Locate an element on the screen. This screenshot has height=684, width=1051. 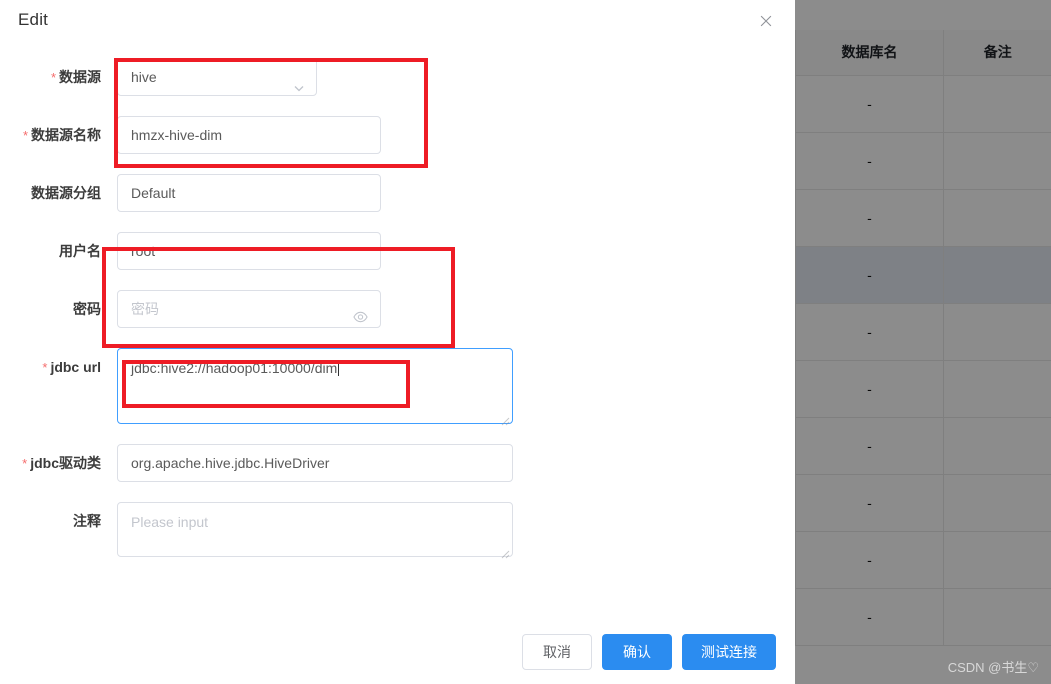
field-jdbc-driver: org.apache.hive.jdbc.HiveDriver is located at coordinates (315, 463).